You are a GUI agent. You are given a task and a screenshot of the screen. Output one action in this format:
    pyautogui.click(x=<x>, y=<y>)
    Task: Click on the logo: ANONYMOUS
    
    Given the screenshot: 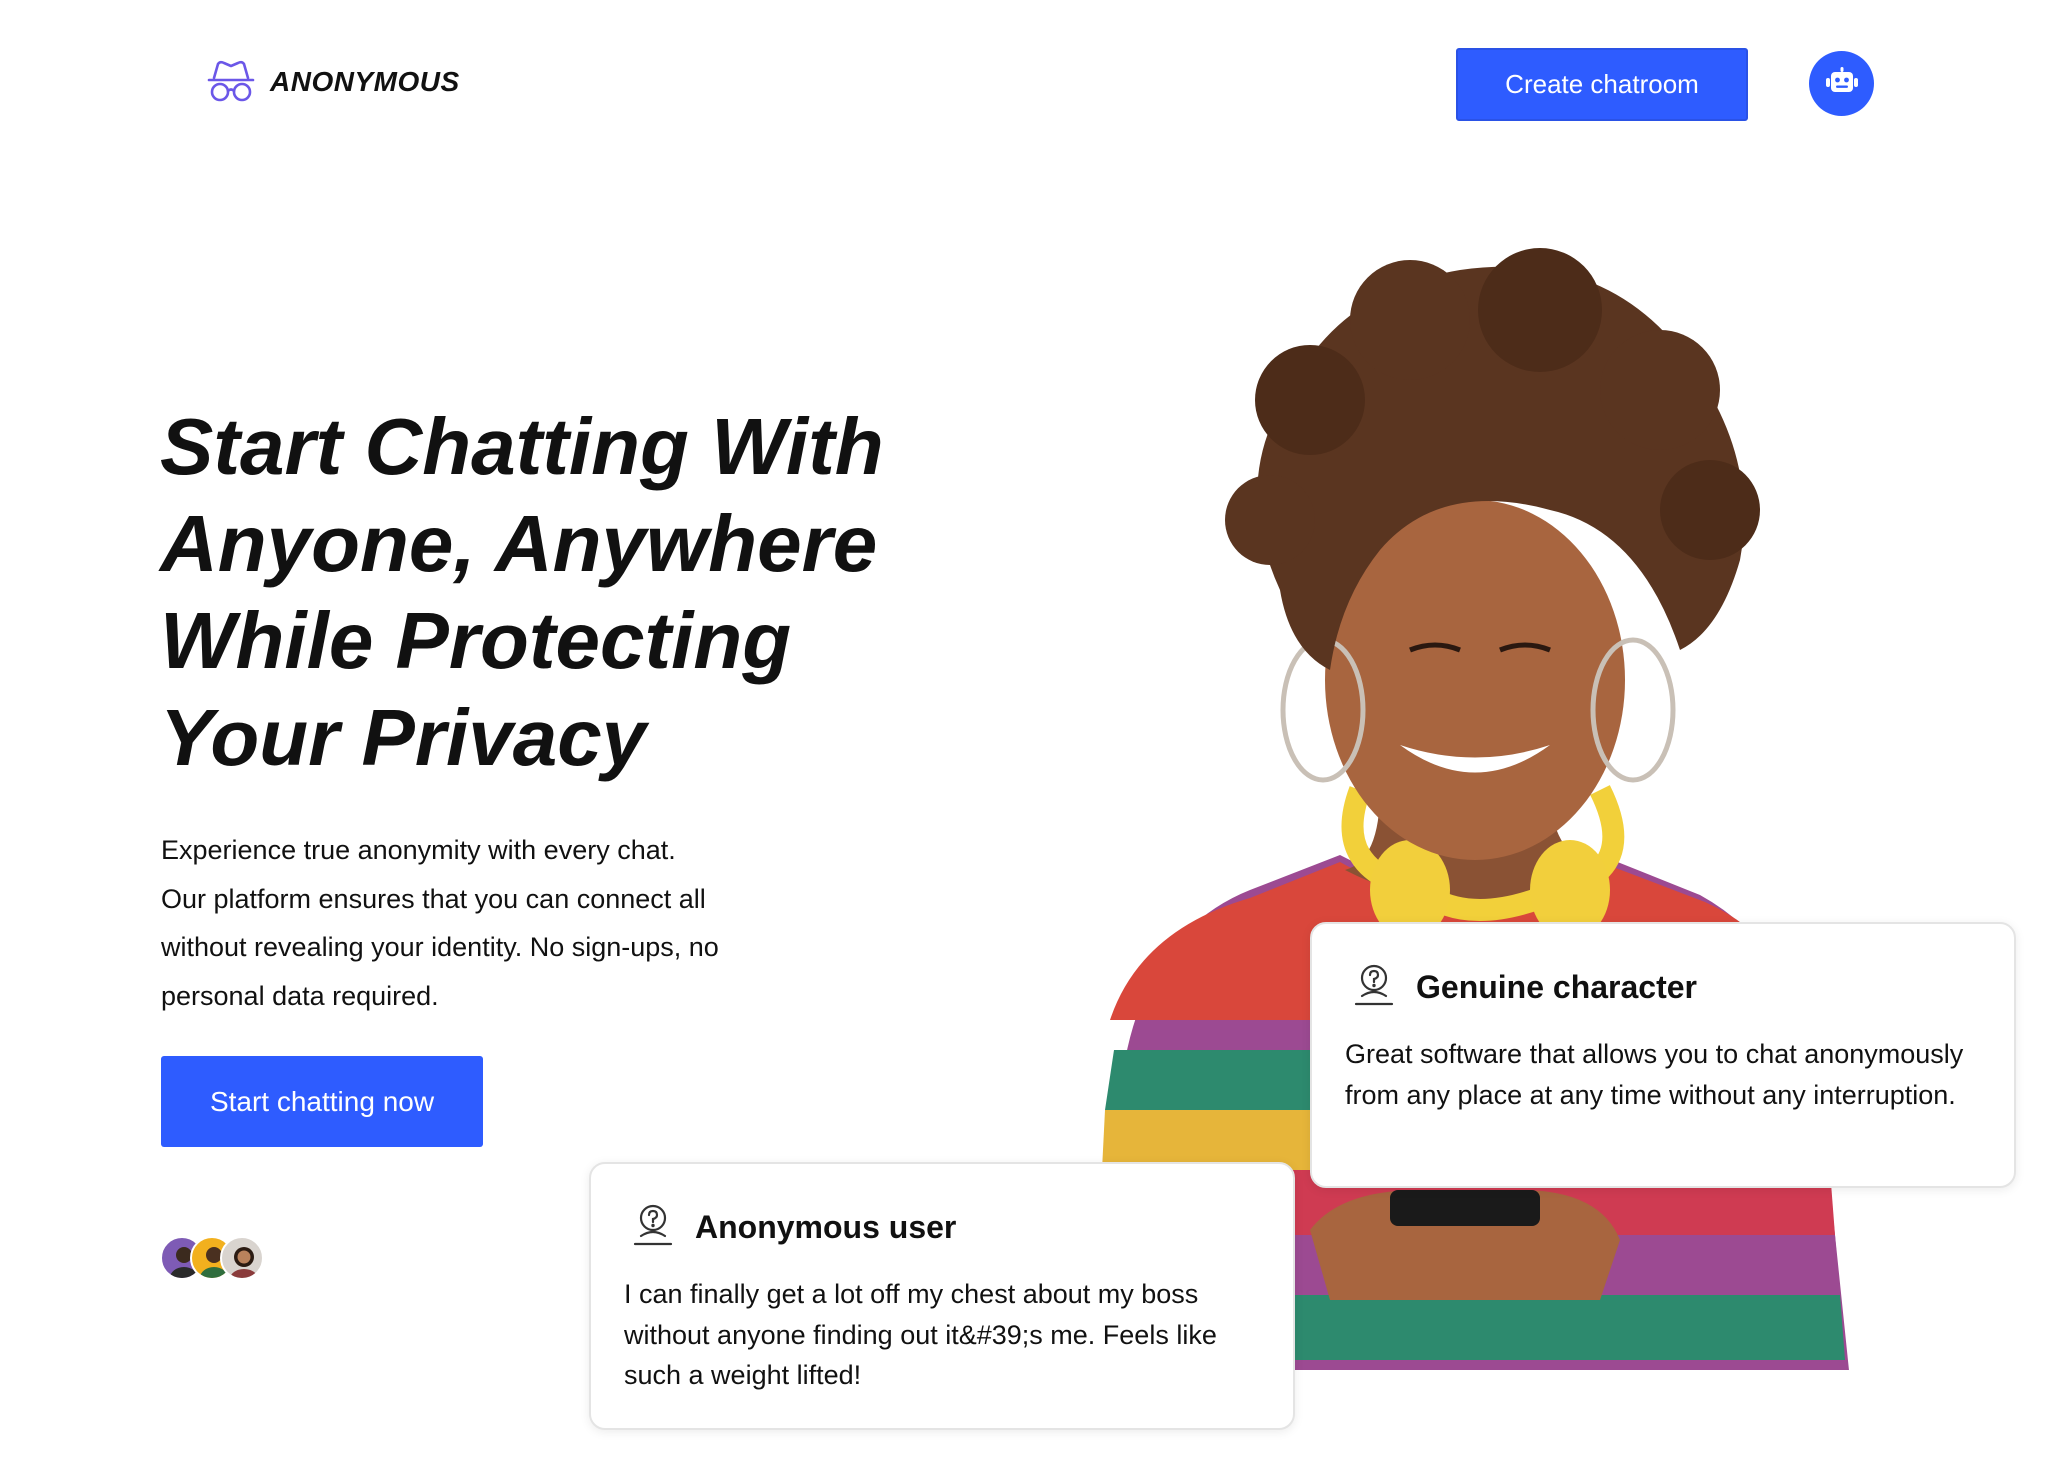 What is the action you would take?
    pyautogui.click(x=333, y=82)
    